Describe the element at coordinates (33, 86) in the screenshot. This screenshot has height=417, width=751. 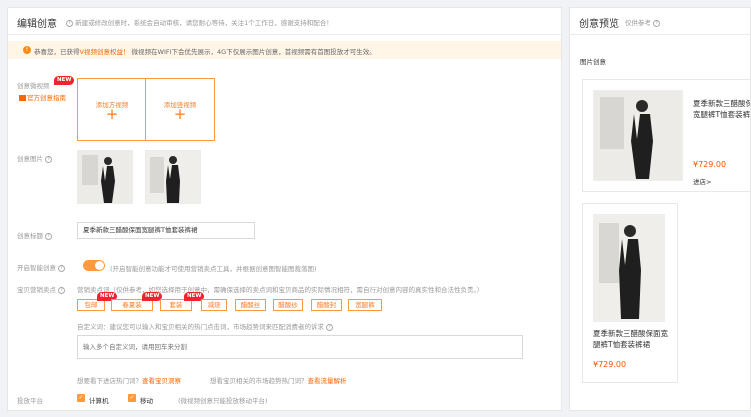
I see `video-label: 创意微视频` at that location.